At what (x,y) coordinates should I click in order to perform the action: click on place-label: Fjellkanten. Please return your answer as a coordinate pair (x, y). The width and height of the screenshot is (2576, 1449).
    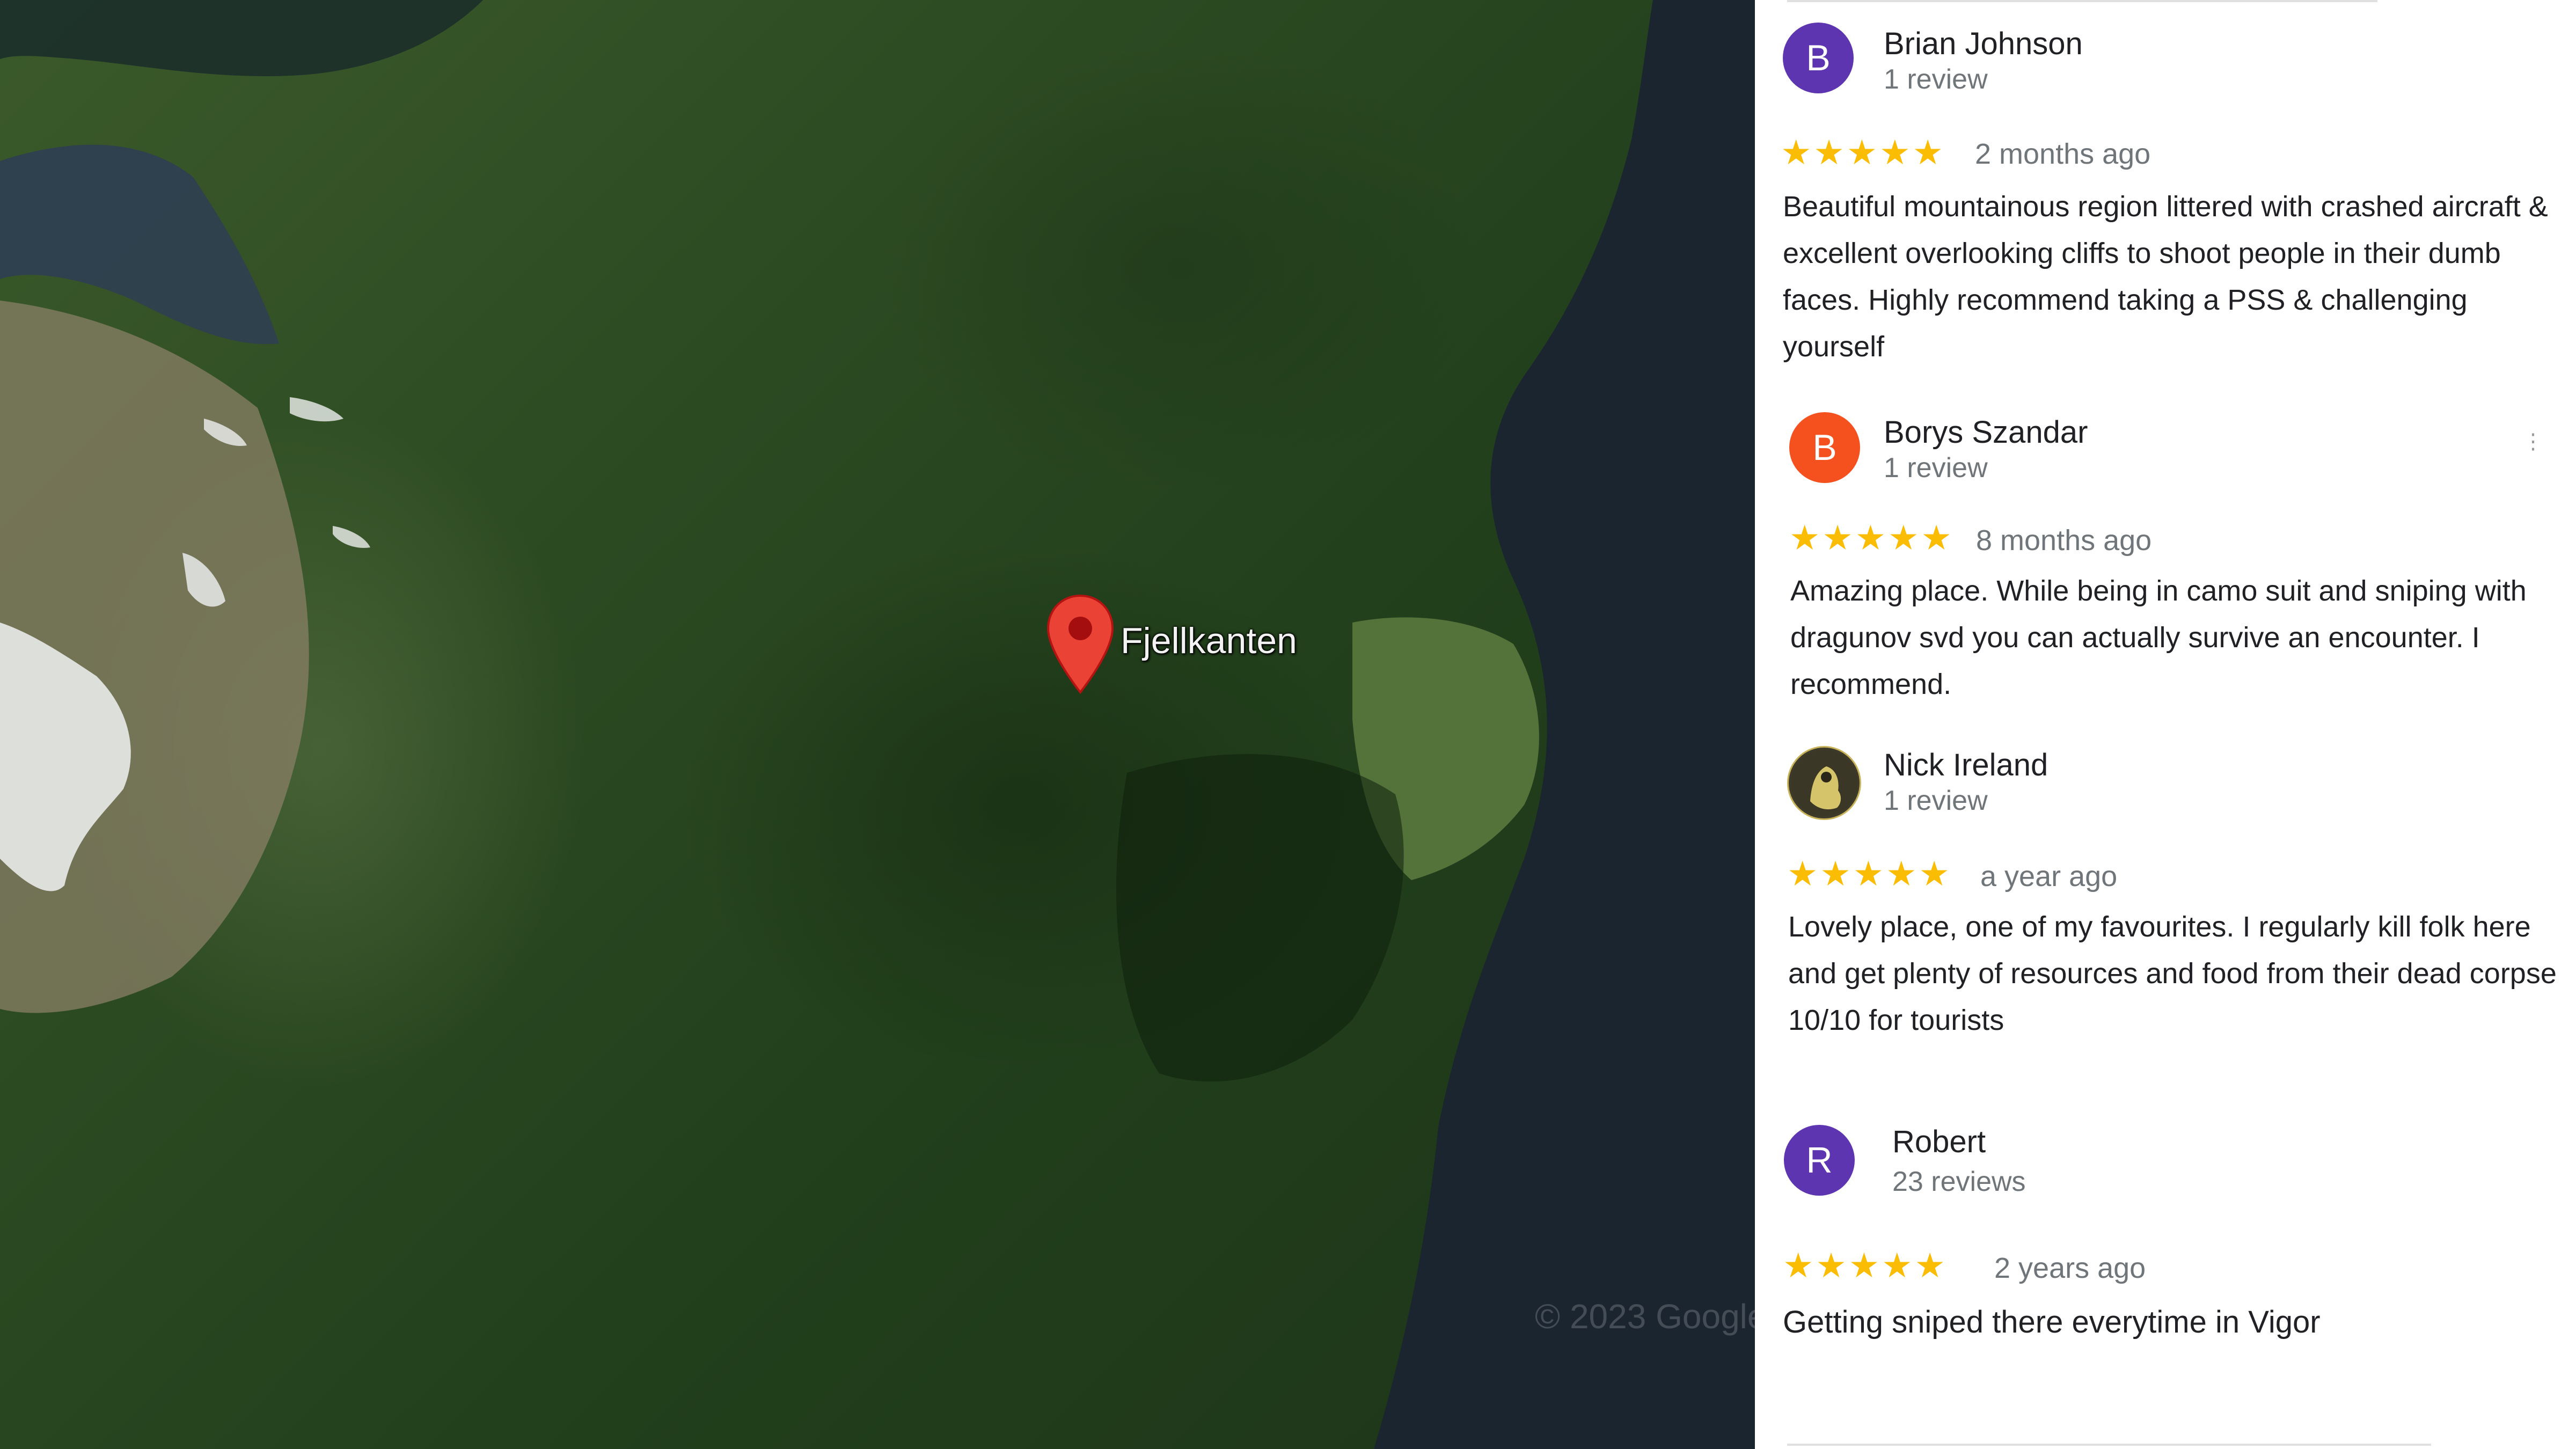
    Looking at the image, I should click on (1209, 641).